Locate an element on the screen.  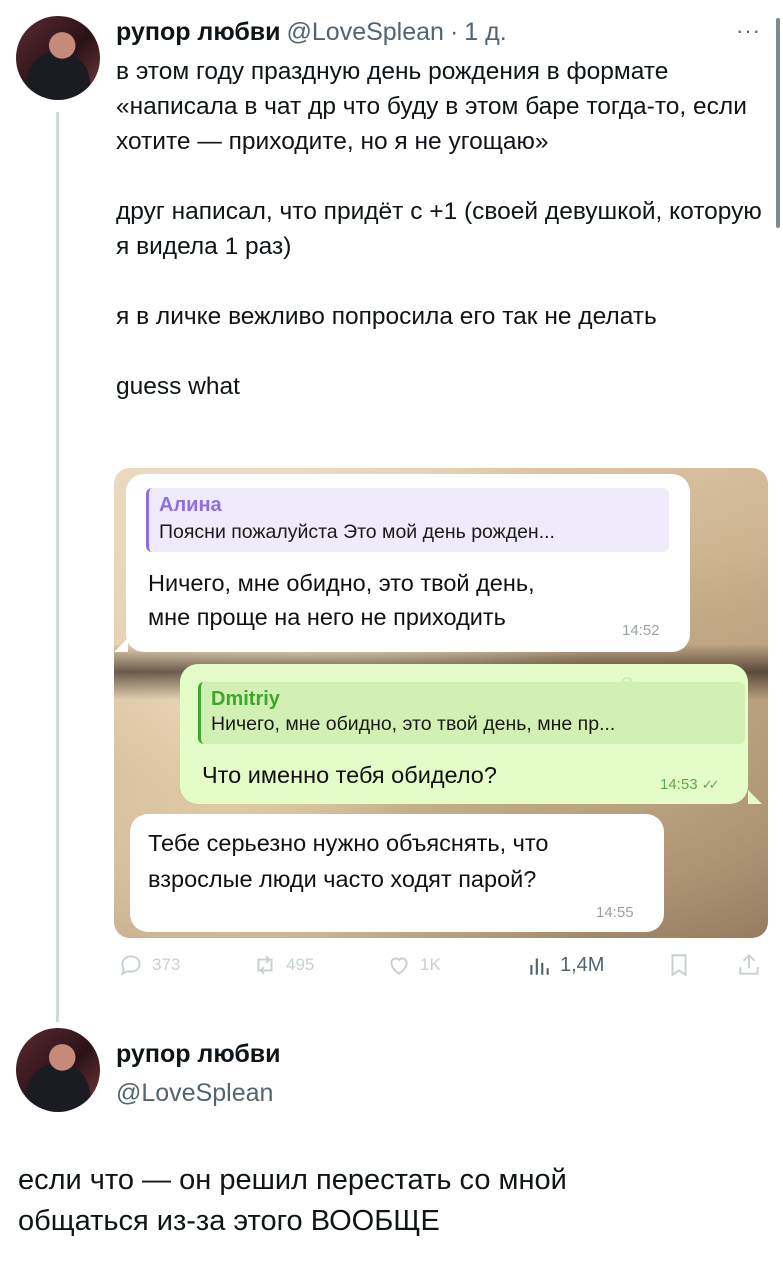
tweet-line: если что — он решил перестать со мной is located at coordinates (292, 1180).